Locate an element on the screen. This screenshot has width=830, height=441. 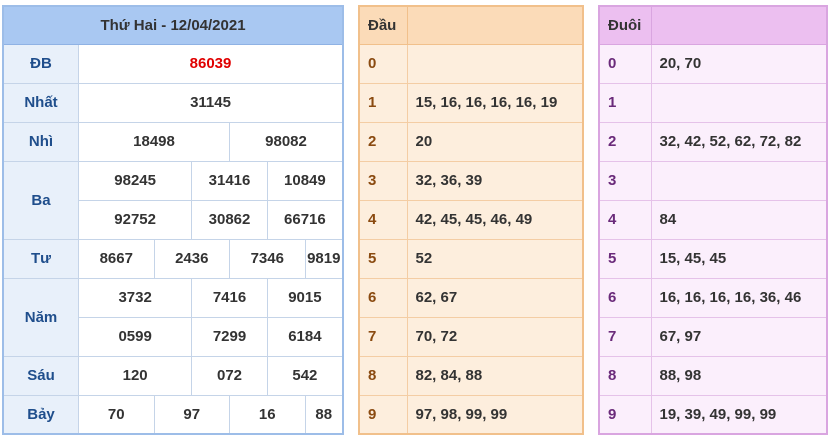
numbers-cell: 15, 45, 45 is located at coordinates (739, 258).